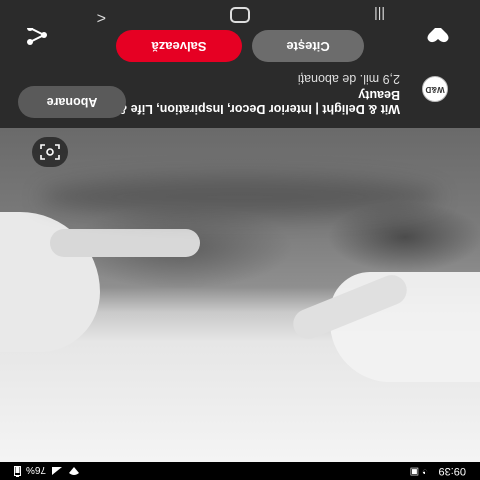 The height and width of the screenshot is (480, 480). I want to click on visual-search-icon, so click(50, 152).